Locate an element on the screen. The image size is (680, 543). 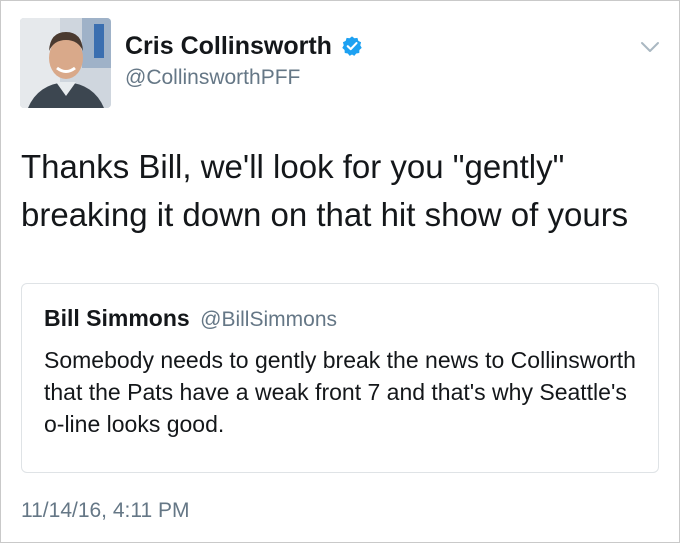
quoted-author-display-name: Bill Simmons is located at coordinates (117, 318).